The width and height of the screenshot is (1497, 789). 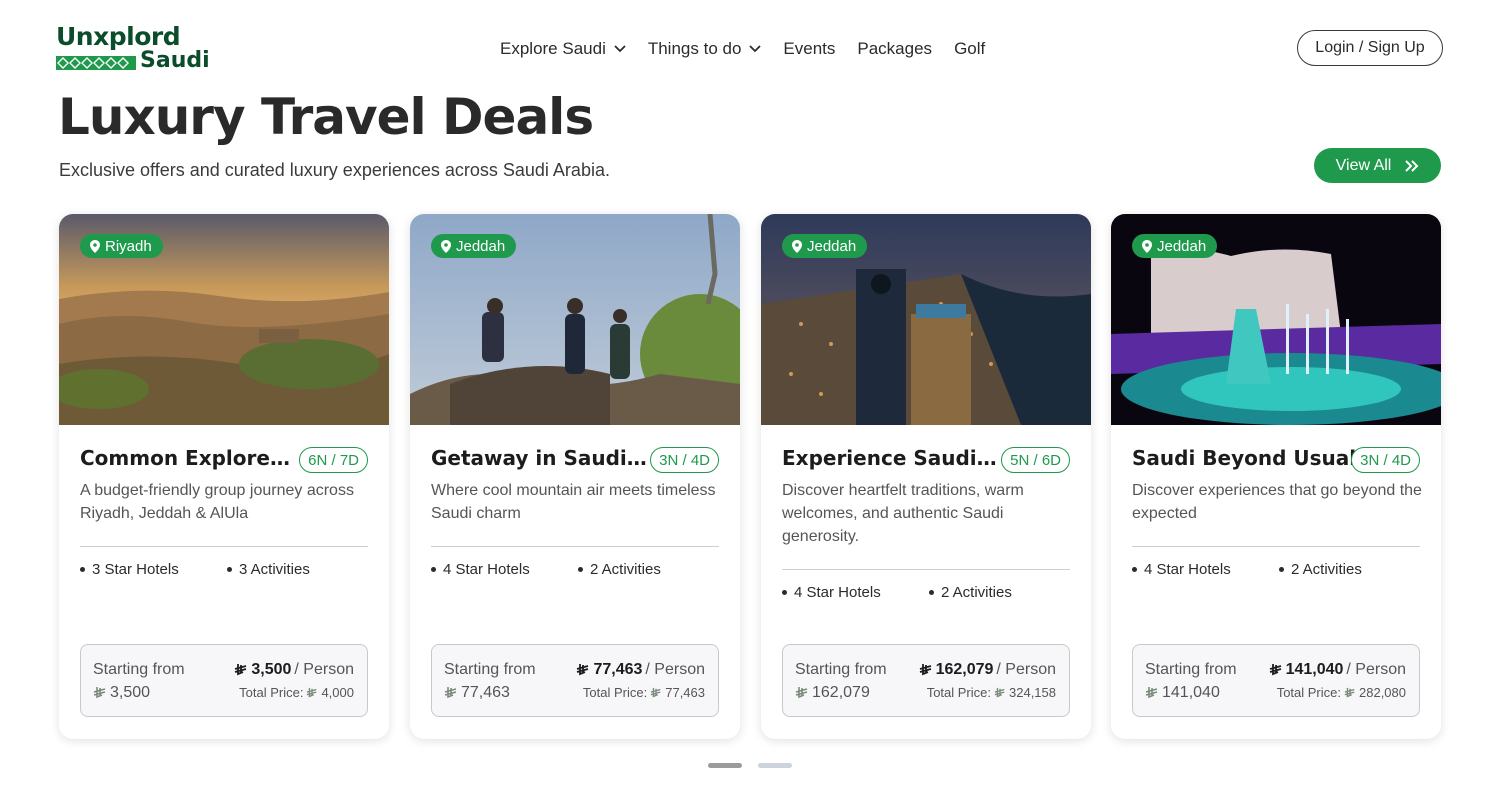 I want to click on price-value: 141,040, so click(x=1314, y=669).